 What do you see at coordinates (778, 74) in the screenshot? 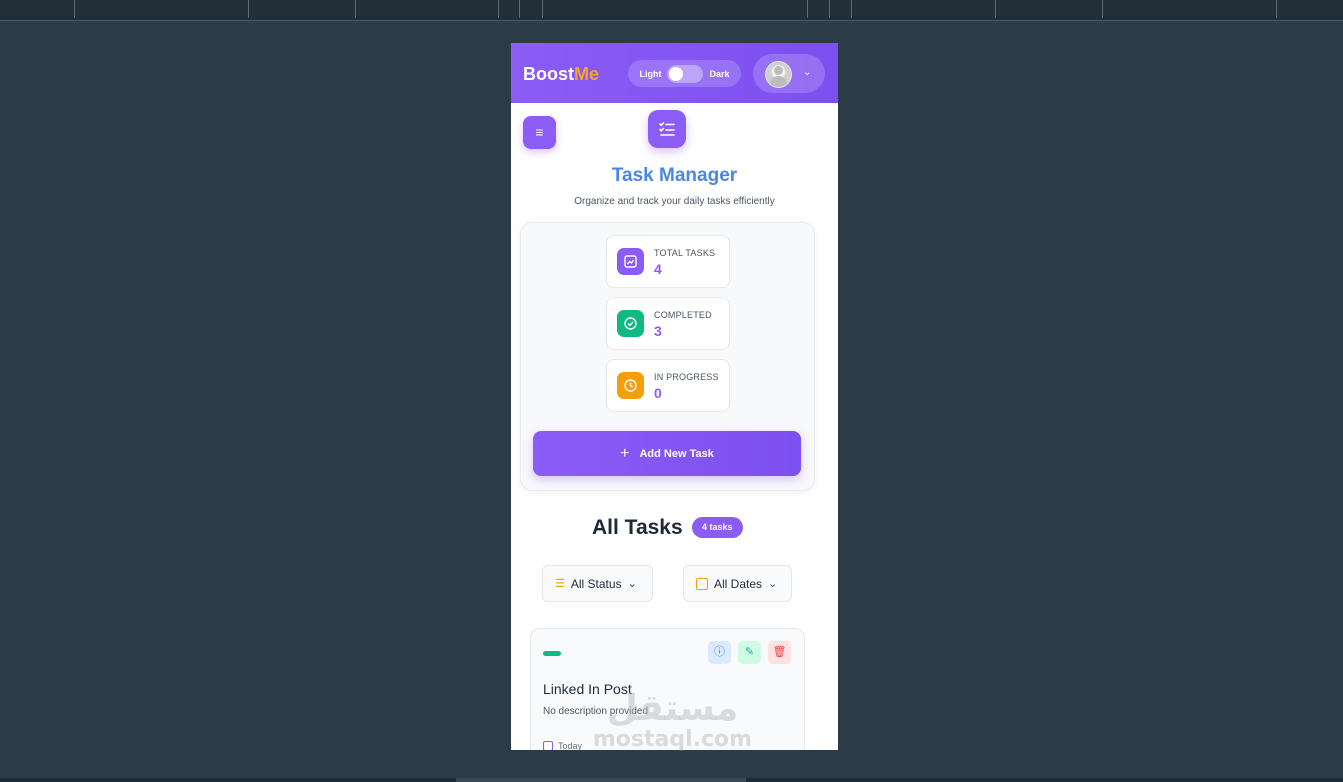
I see `avatar` at bounding box center [778, 74].